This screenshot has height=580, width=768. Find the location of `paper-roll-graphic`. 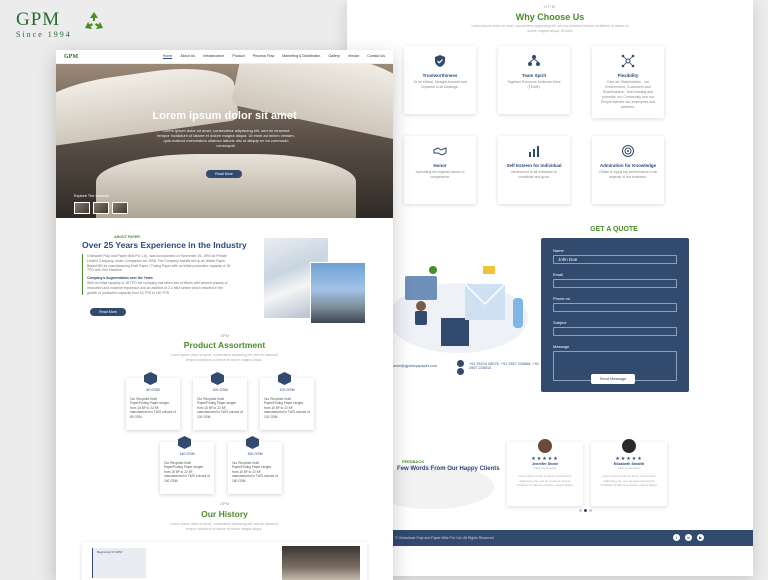

paper-roll-graphic is located at coordinates (226, 186).